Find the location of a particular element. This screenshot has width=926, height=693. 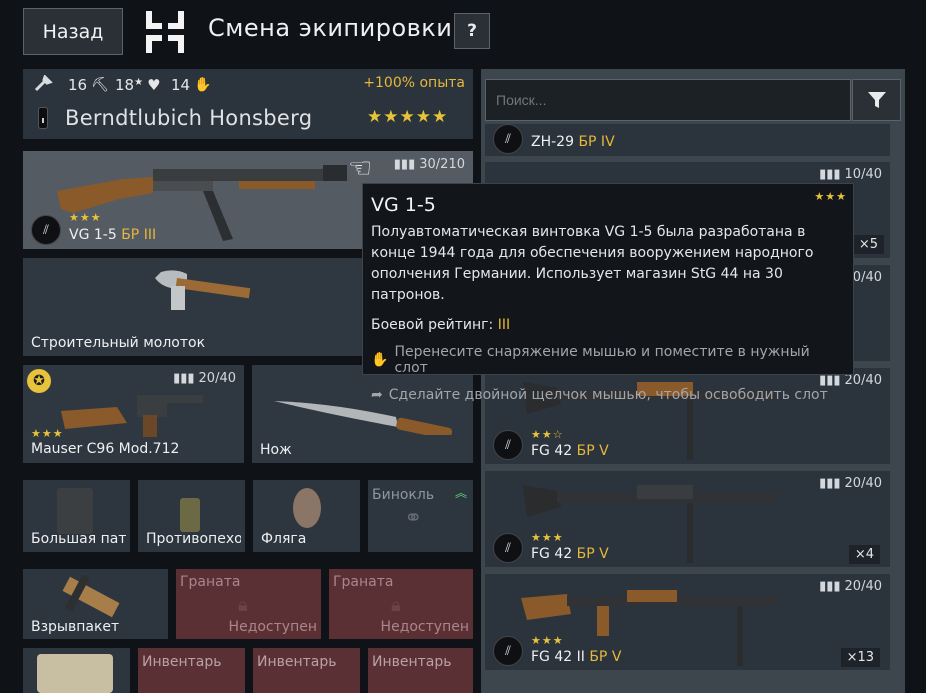

explosive-name: Взрывпакет is located at coordinates (75, 627).